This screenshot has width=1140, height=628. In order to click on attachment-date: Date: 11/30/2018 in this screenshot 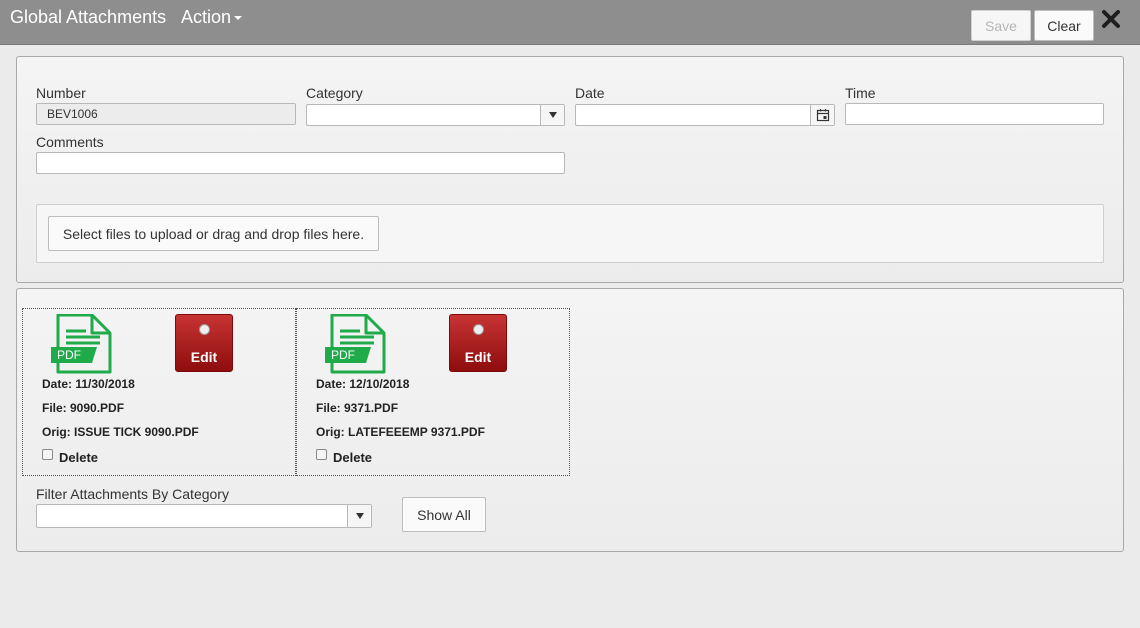, I will do `click(88, 384)`.